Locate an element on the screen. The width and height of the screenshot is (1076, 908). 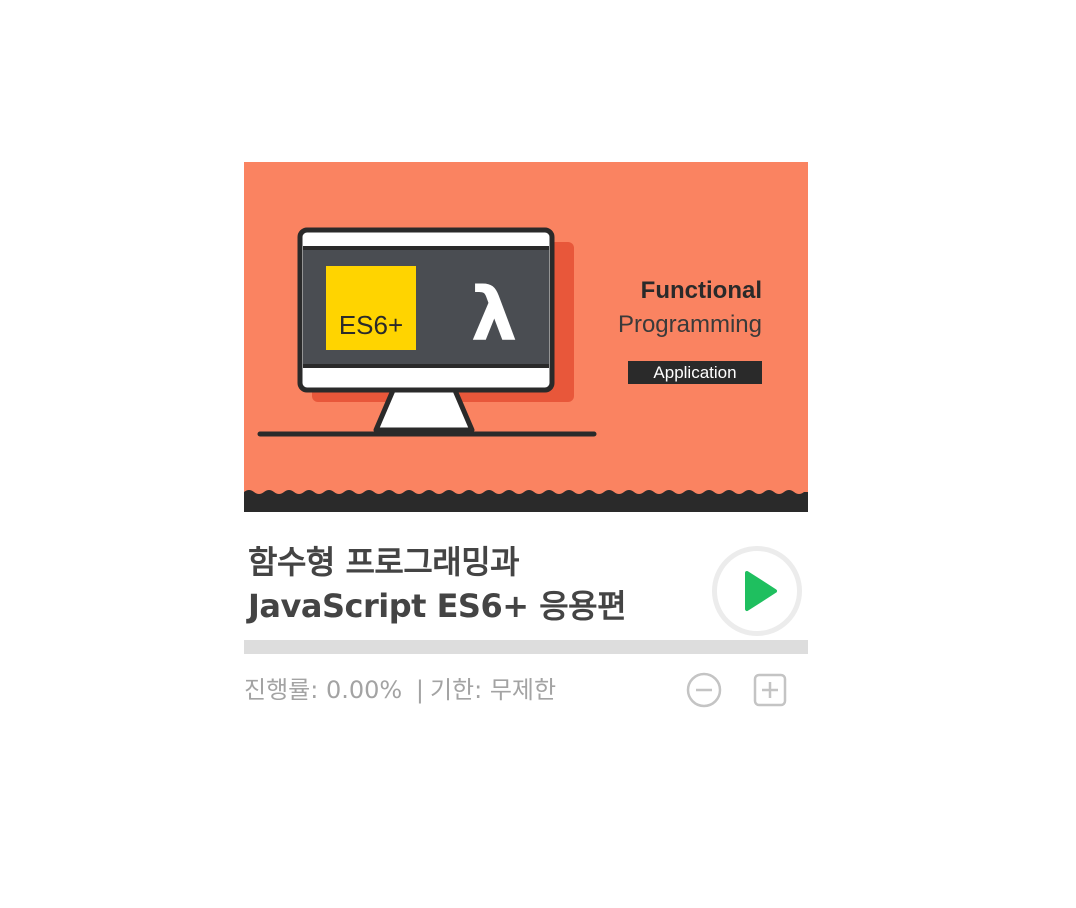
es6-badge-text: ES6+ is located at coordinates (371, 325).